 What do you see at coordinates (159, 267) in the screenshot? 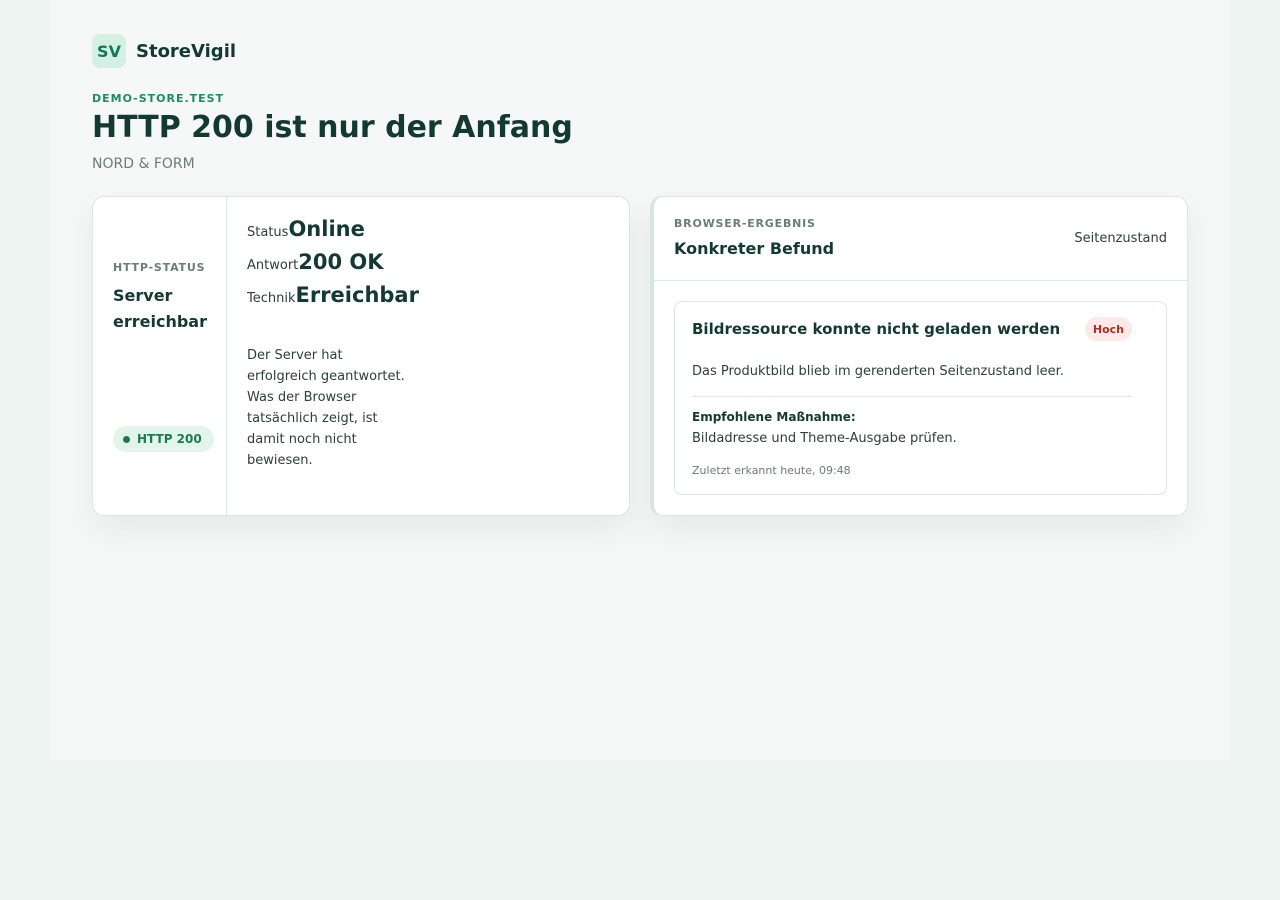
I see `http-status-label: HTTP-STATUS` at bounding box center [159, 267].